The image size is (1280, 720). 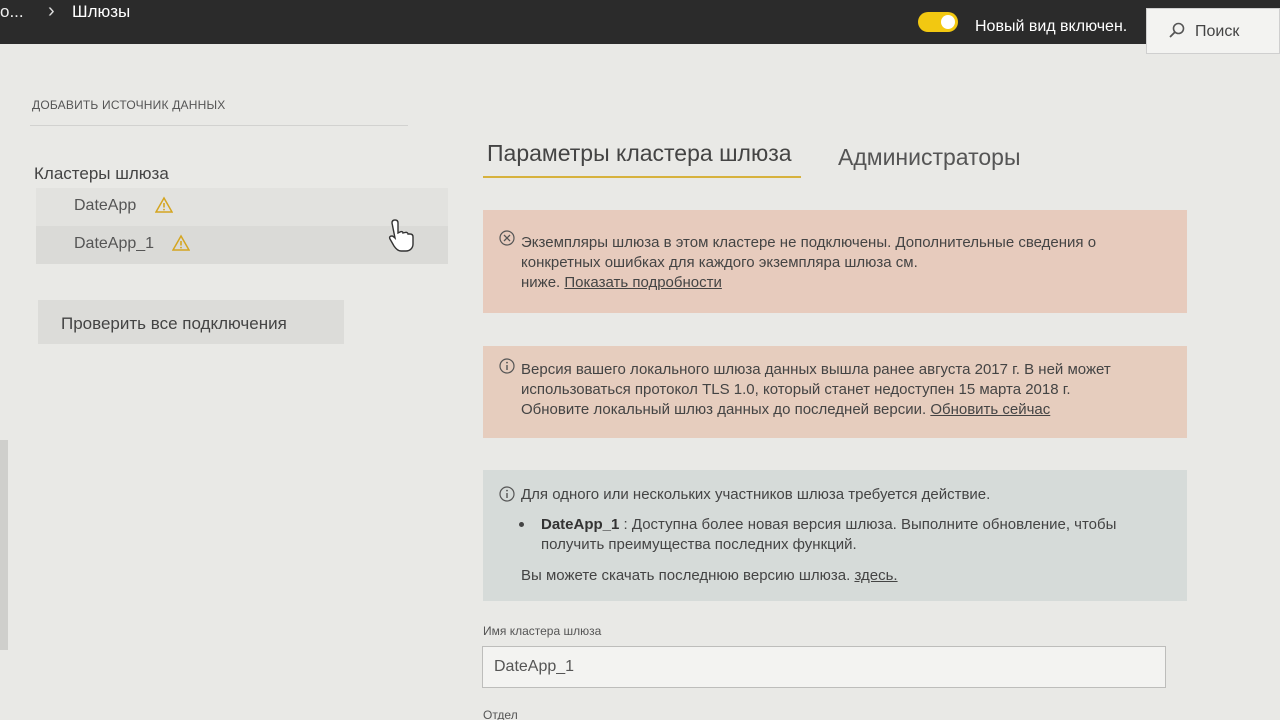 What do you see at coordinates (101, 11) in the screenshot?
I see `breadcrumb-current: Шлюзы` at bounding box center [101, 11].